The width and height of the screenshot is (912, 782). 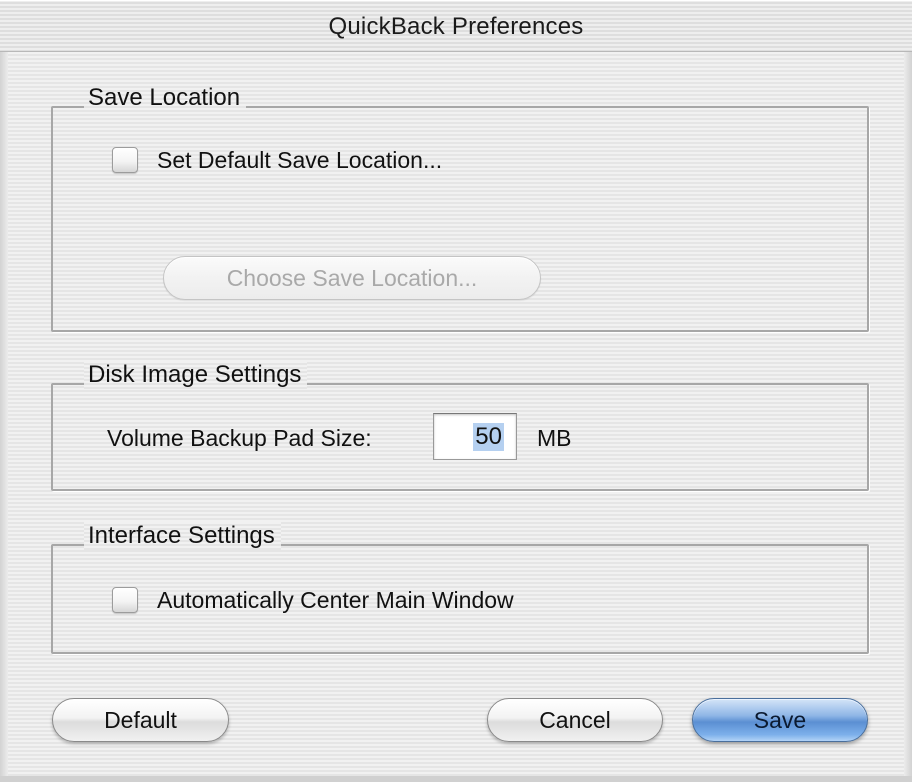 I want to click on pad-size-value: 50, so click(x=488, y=436).